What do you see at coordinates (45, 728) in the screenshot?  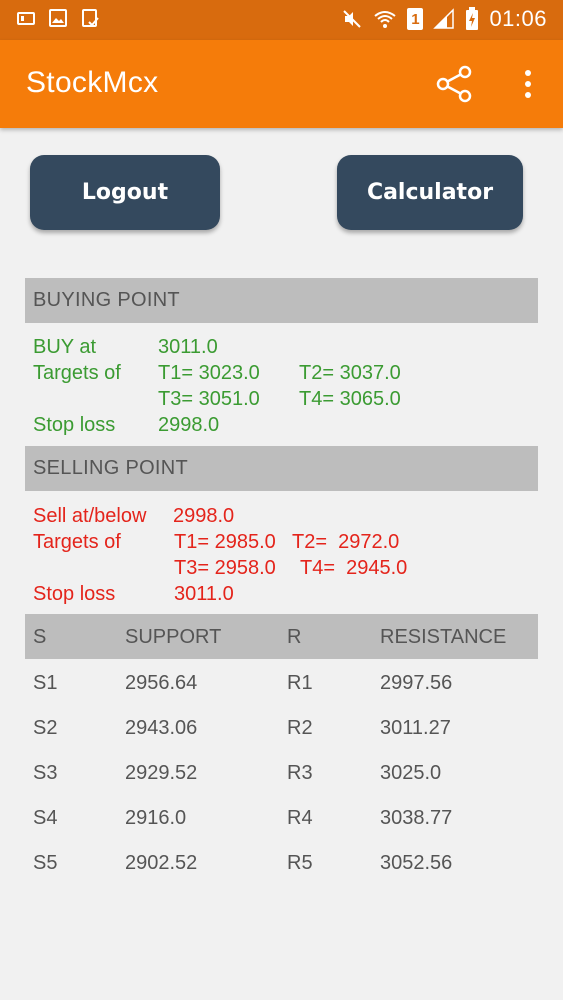 I see `row-support-label: S2` at bounding box center [45, 728].